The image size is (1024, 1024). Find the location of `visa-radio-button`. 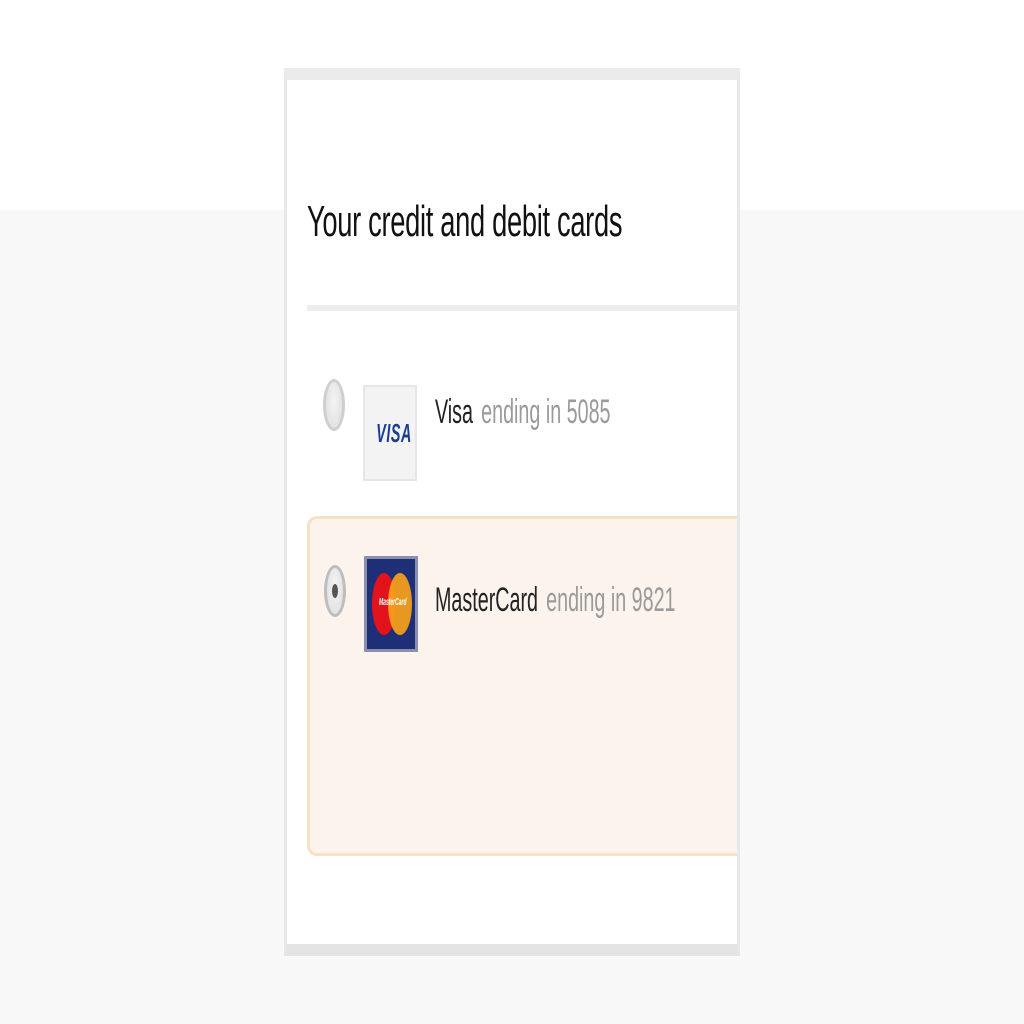

visa-radio-button is located at coordinates (334, 405).